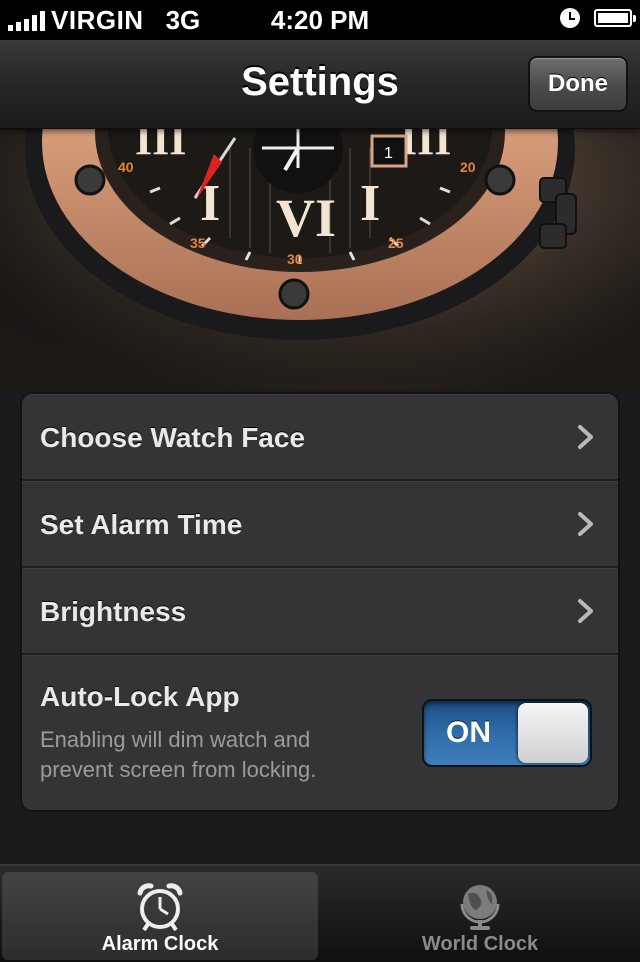  I want to click on svg-text: VI, so click(306, 218).